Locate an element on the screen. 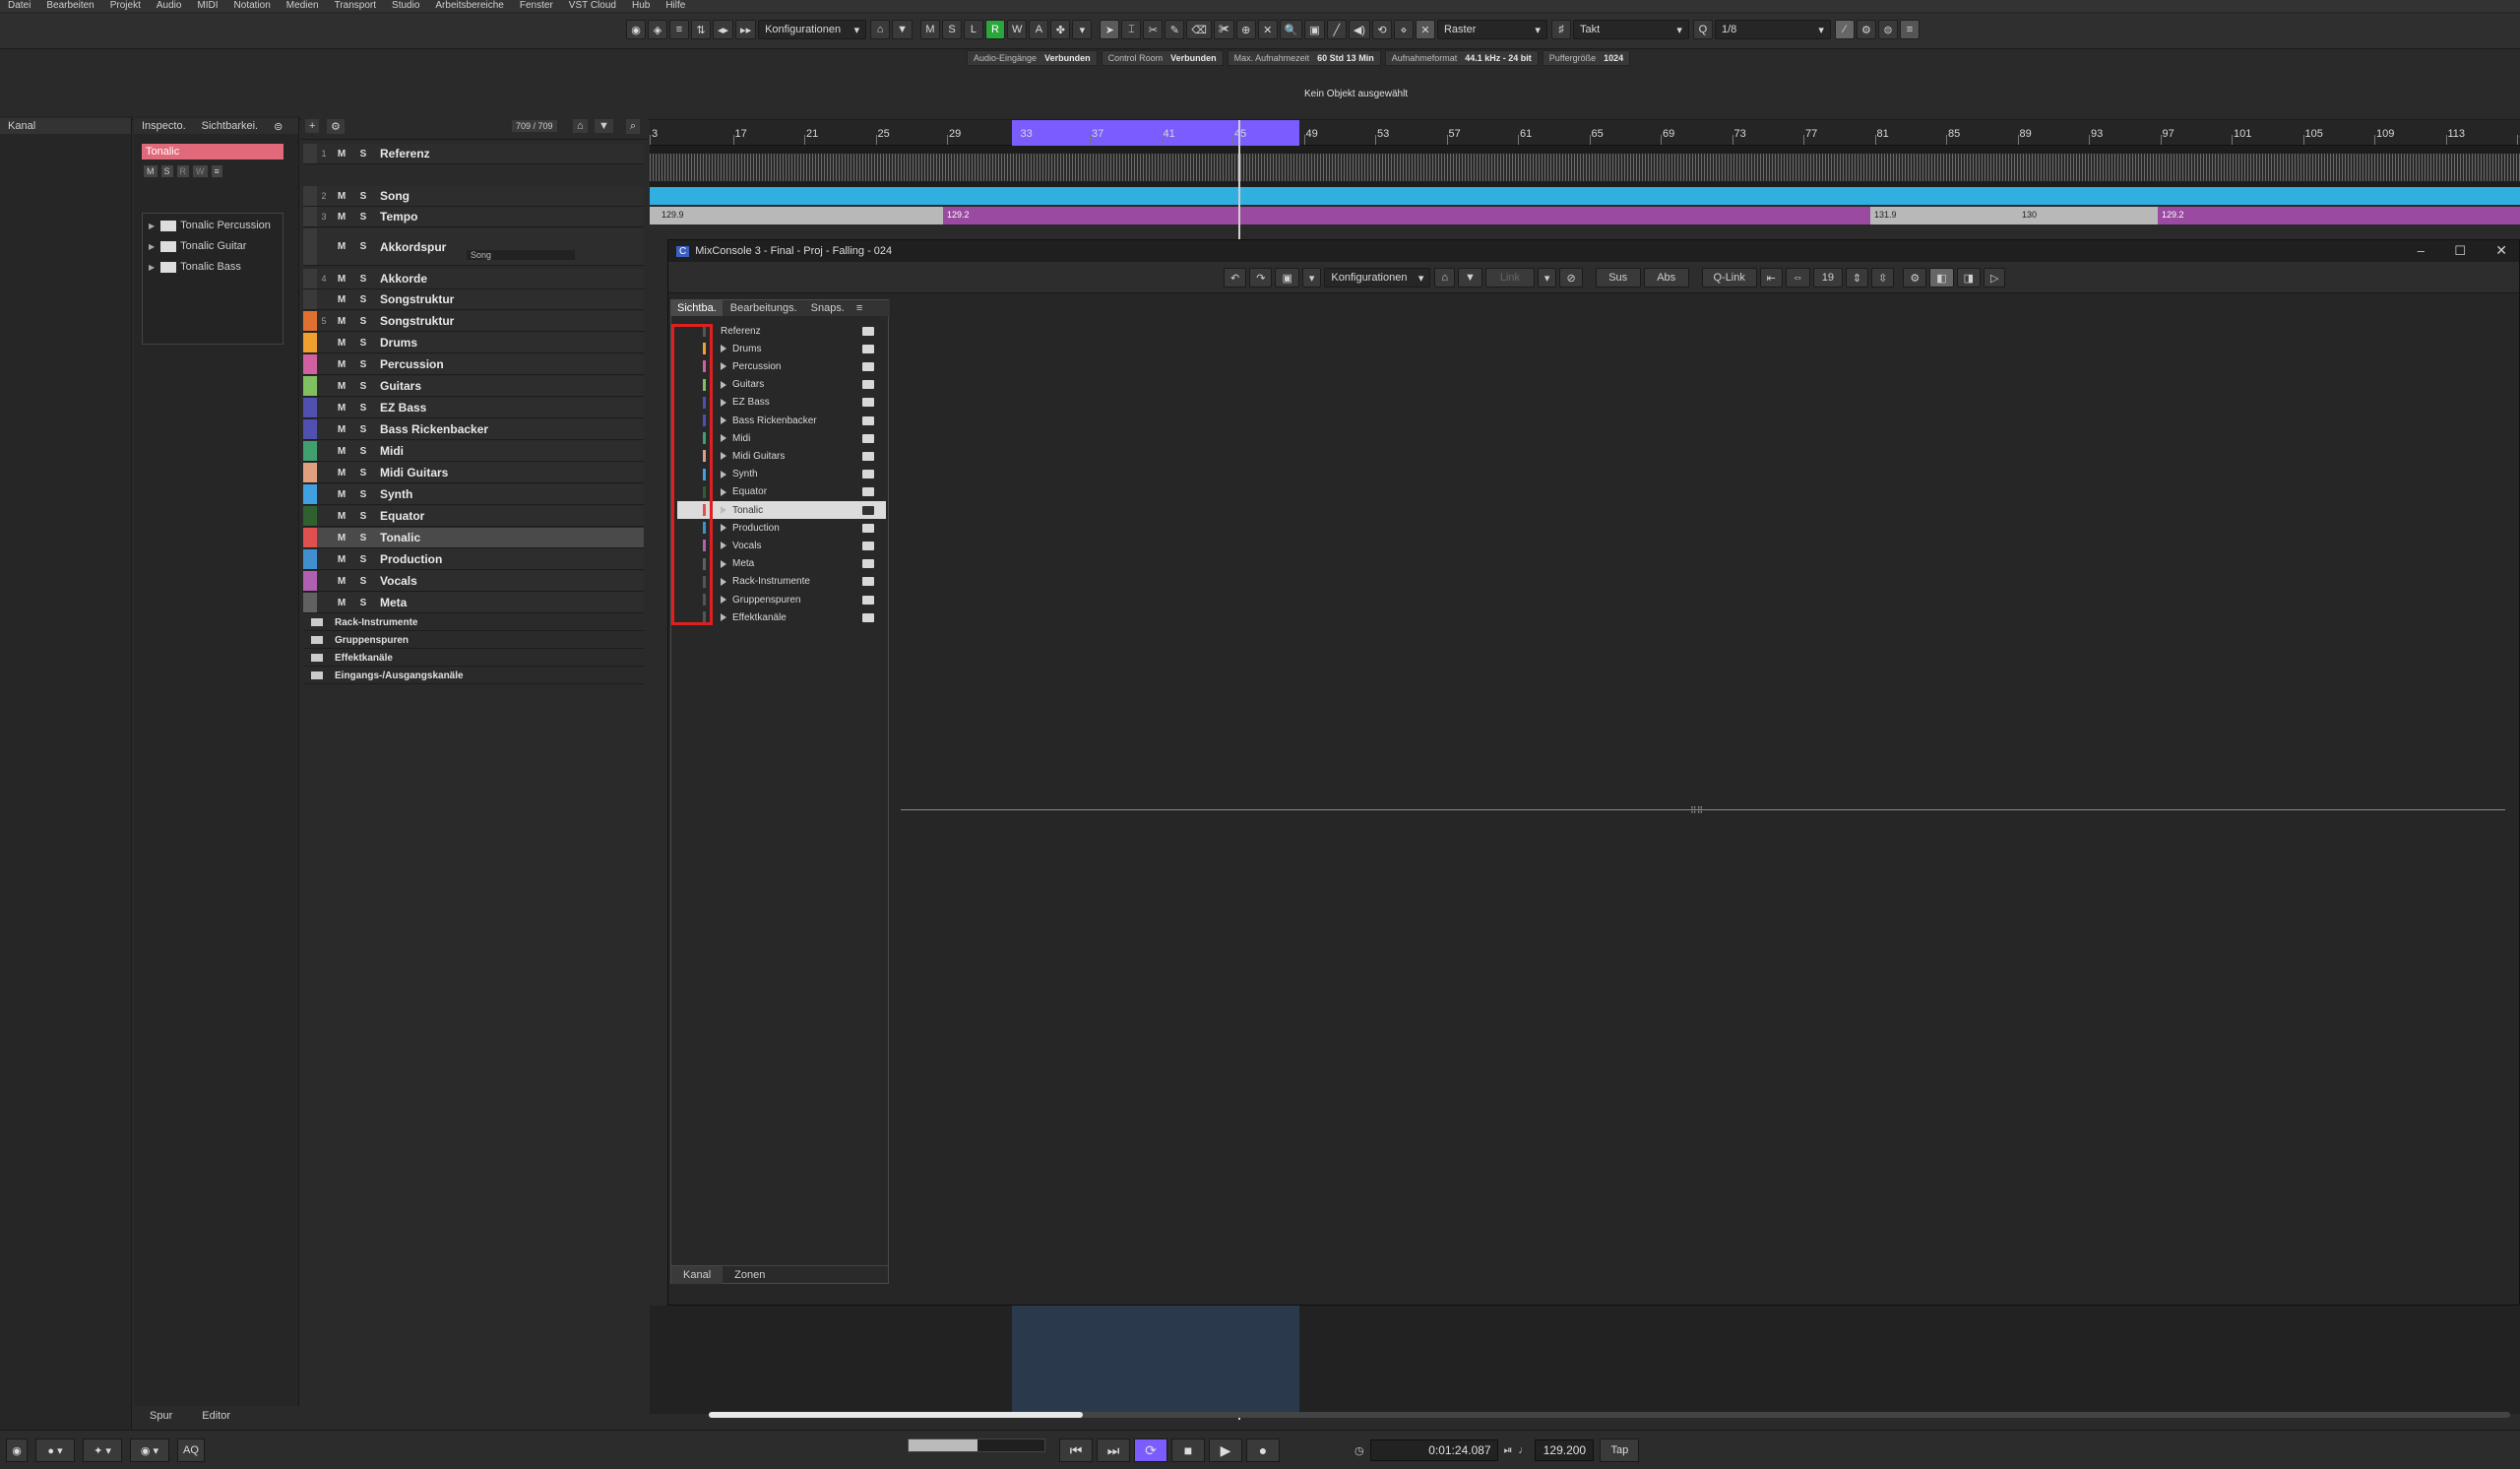 This screenshot has width=2520, height=1469. link-dropdown-icon: ▾ is located at coordinates (1547, 278).